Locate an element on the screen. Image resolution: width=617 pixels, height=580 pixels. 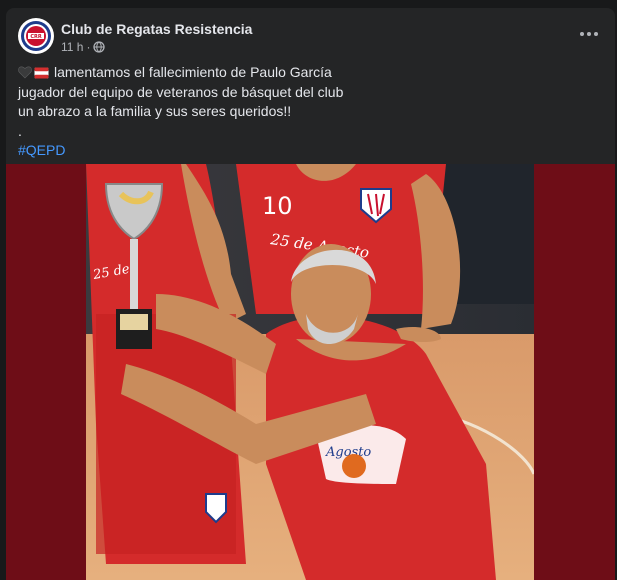
svg-text: CRR is located at coordinates (36, 37).